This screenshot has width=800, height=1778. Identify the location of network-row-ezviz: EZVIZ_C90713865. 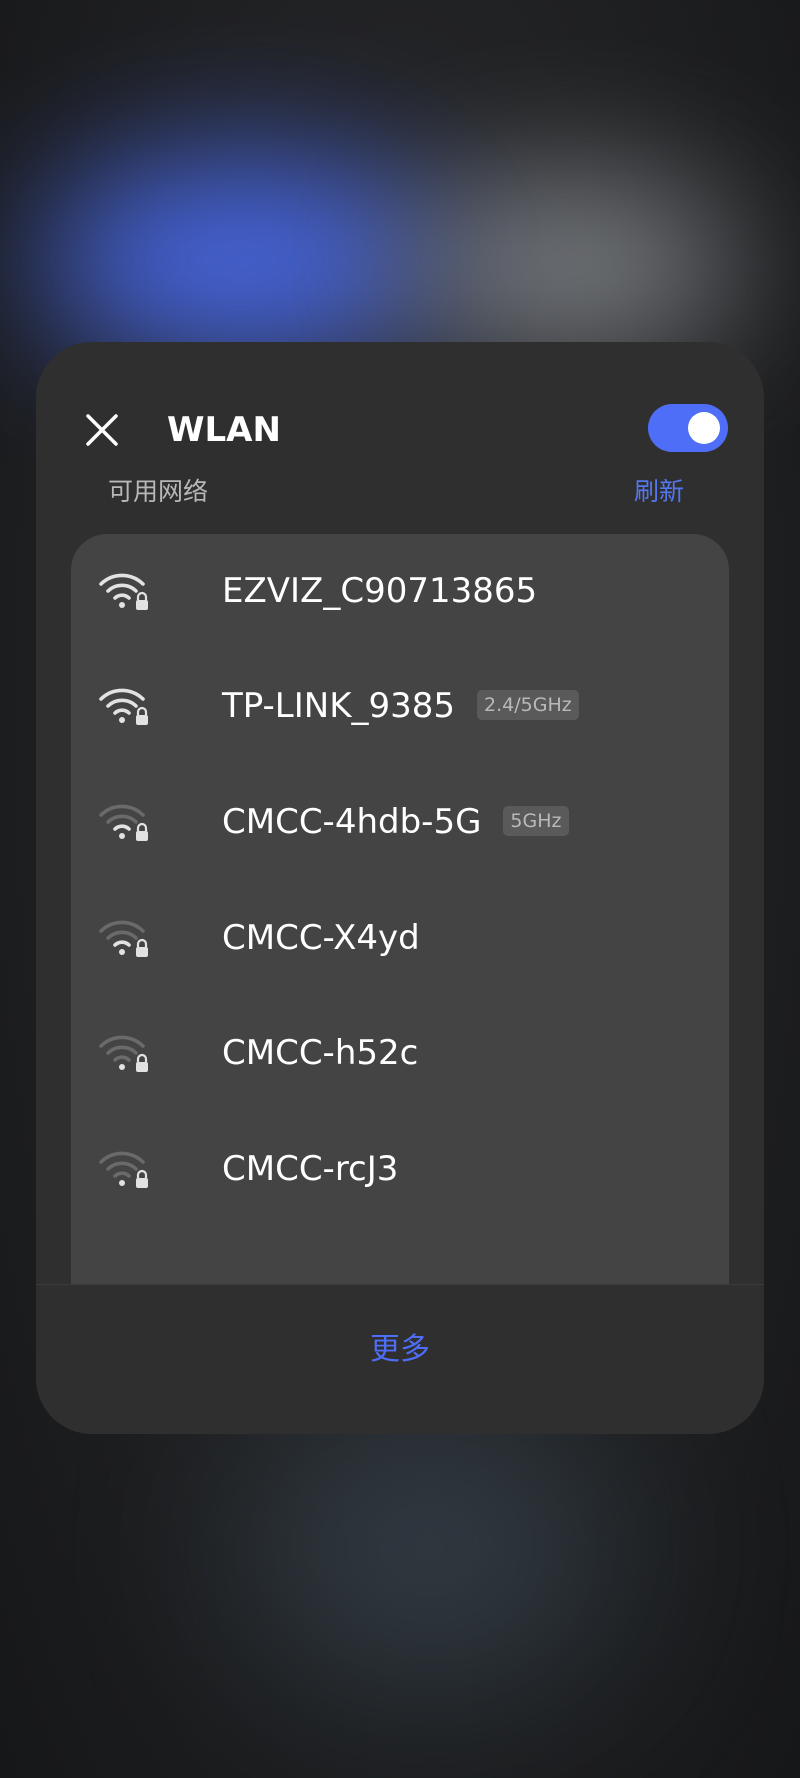
(400, 590).